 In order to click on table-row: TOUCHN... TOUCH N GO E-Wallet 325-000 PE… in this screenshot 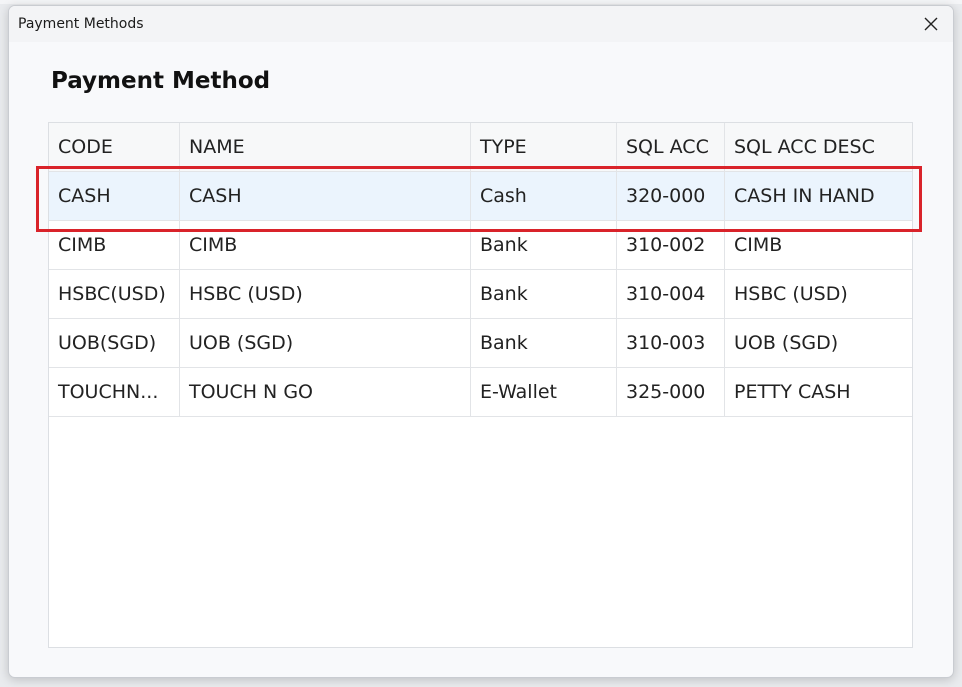, I will do `click(480, 392)`.